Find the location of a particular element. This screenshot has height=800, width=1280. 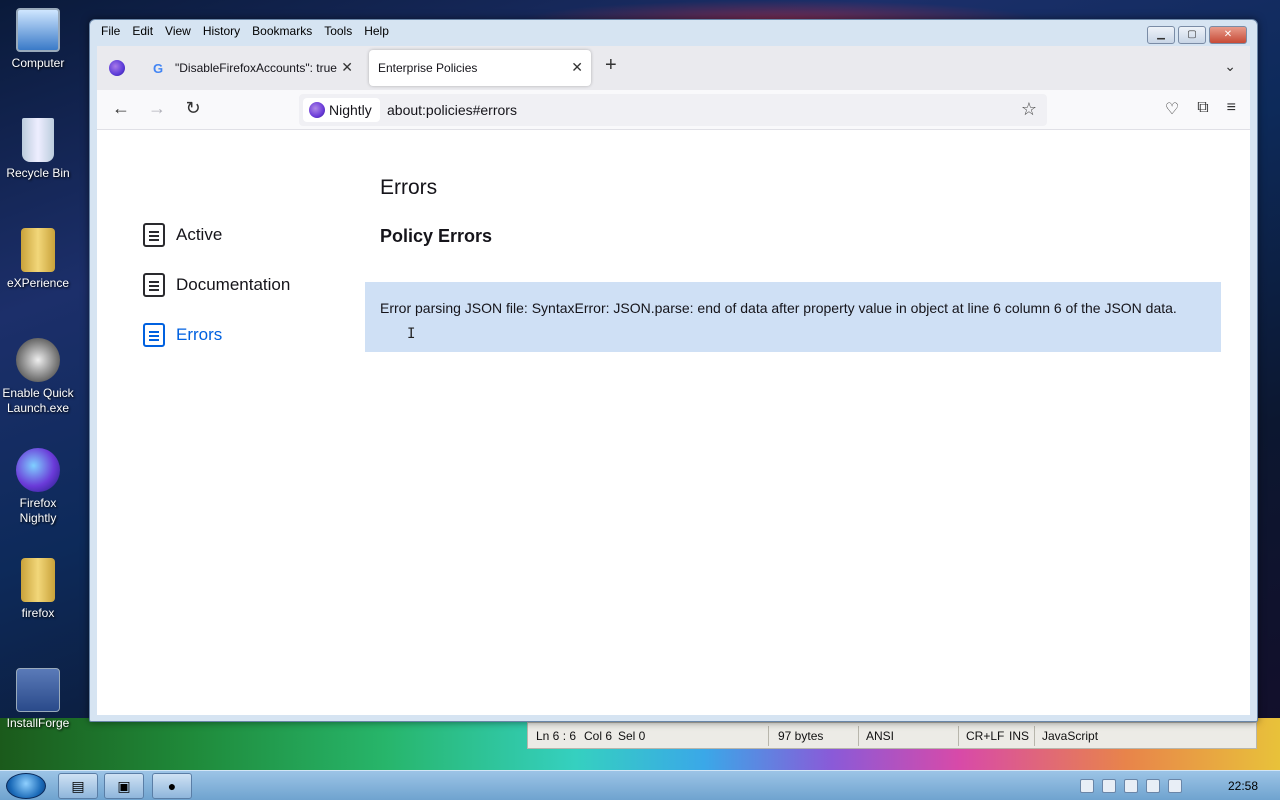

desktop-icon-recycle-bin: Recycle Bin is located at coordinates (38, 149).